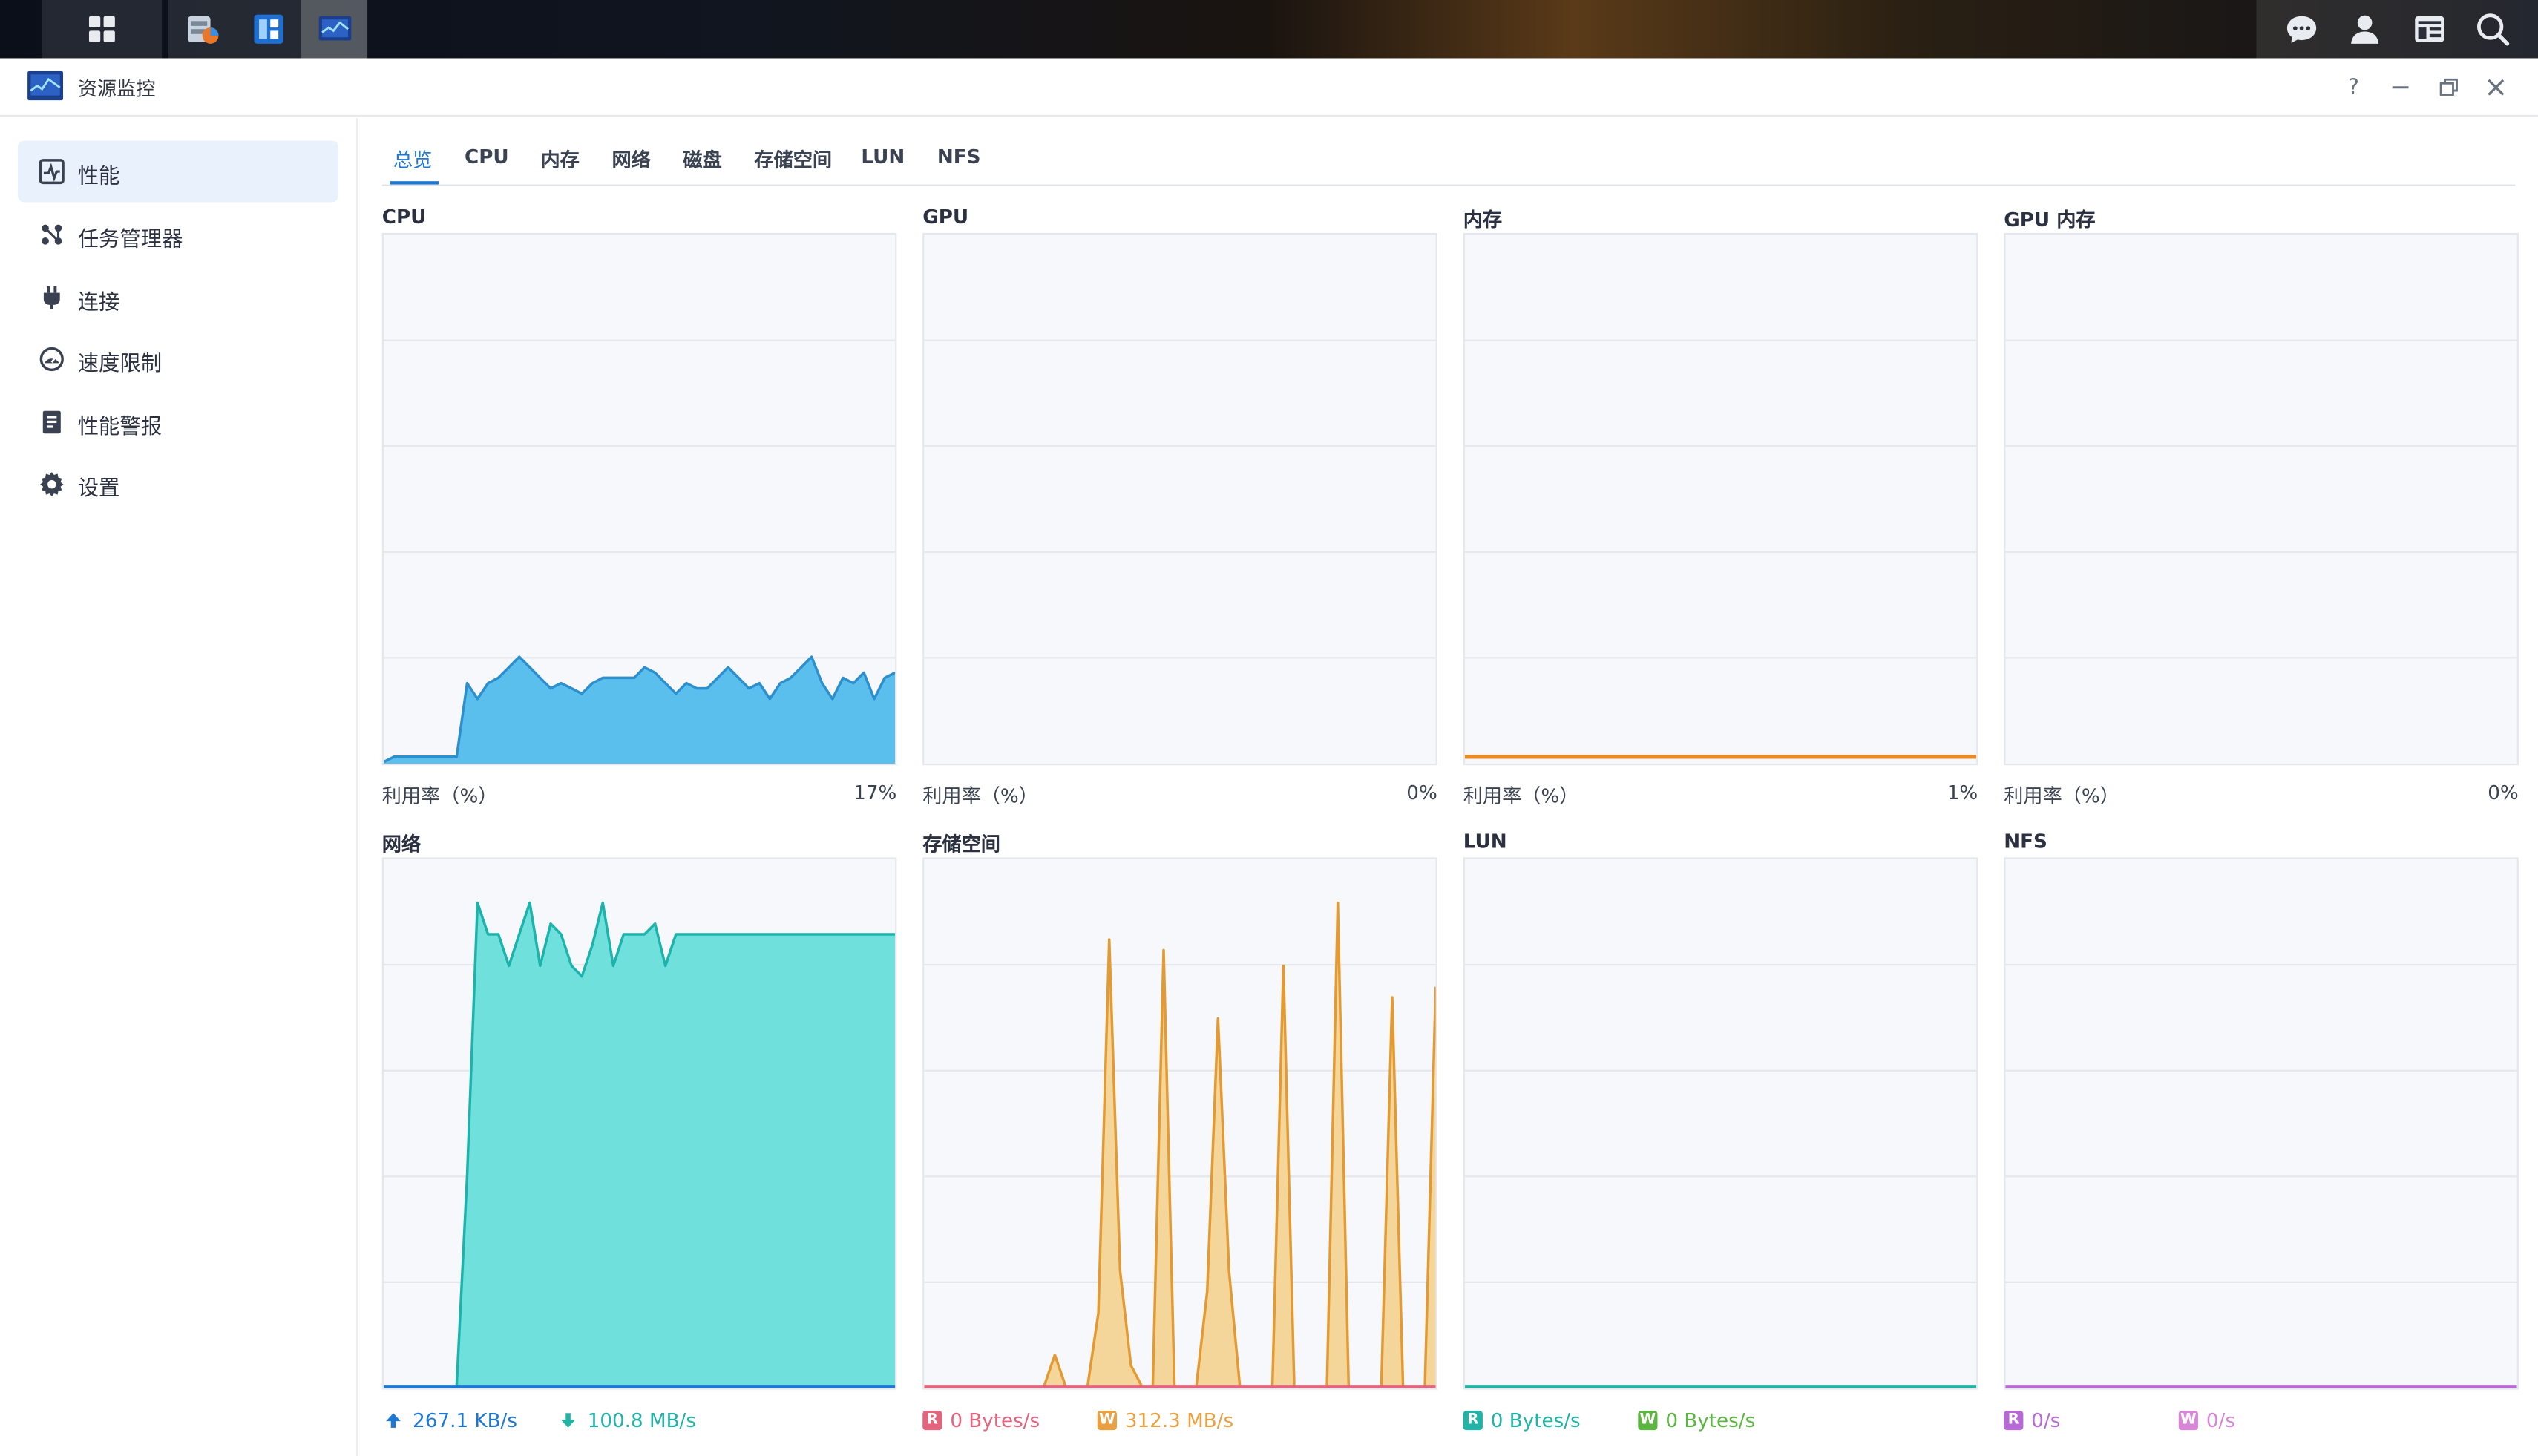  What do you see at coordinates (178, 484) in the screenshot?
I see `sidebar-item-settings: 设置` at bounding box center [178, 484].